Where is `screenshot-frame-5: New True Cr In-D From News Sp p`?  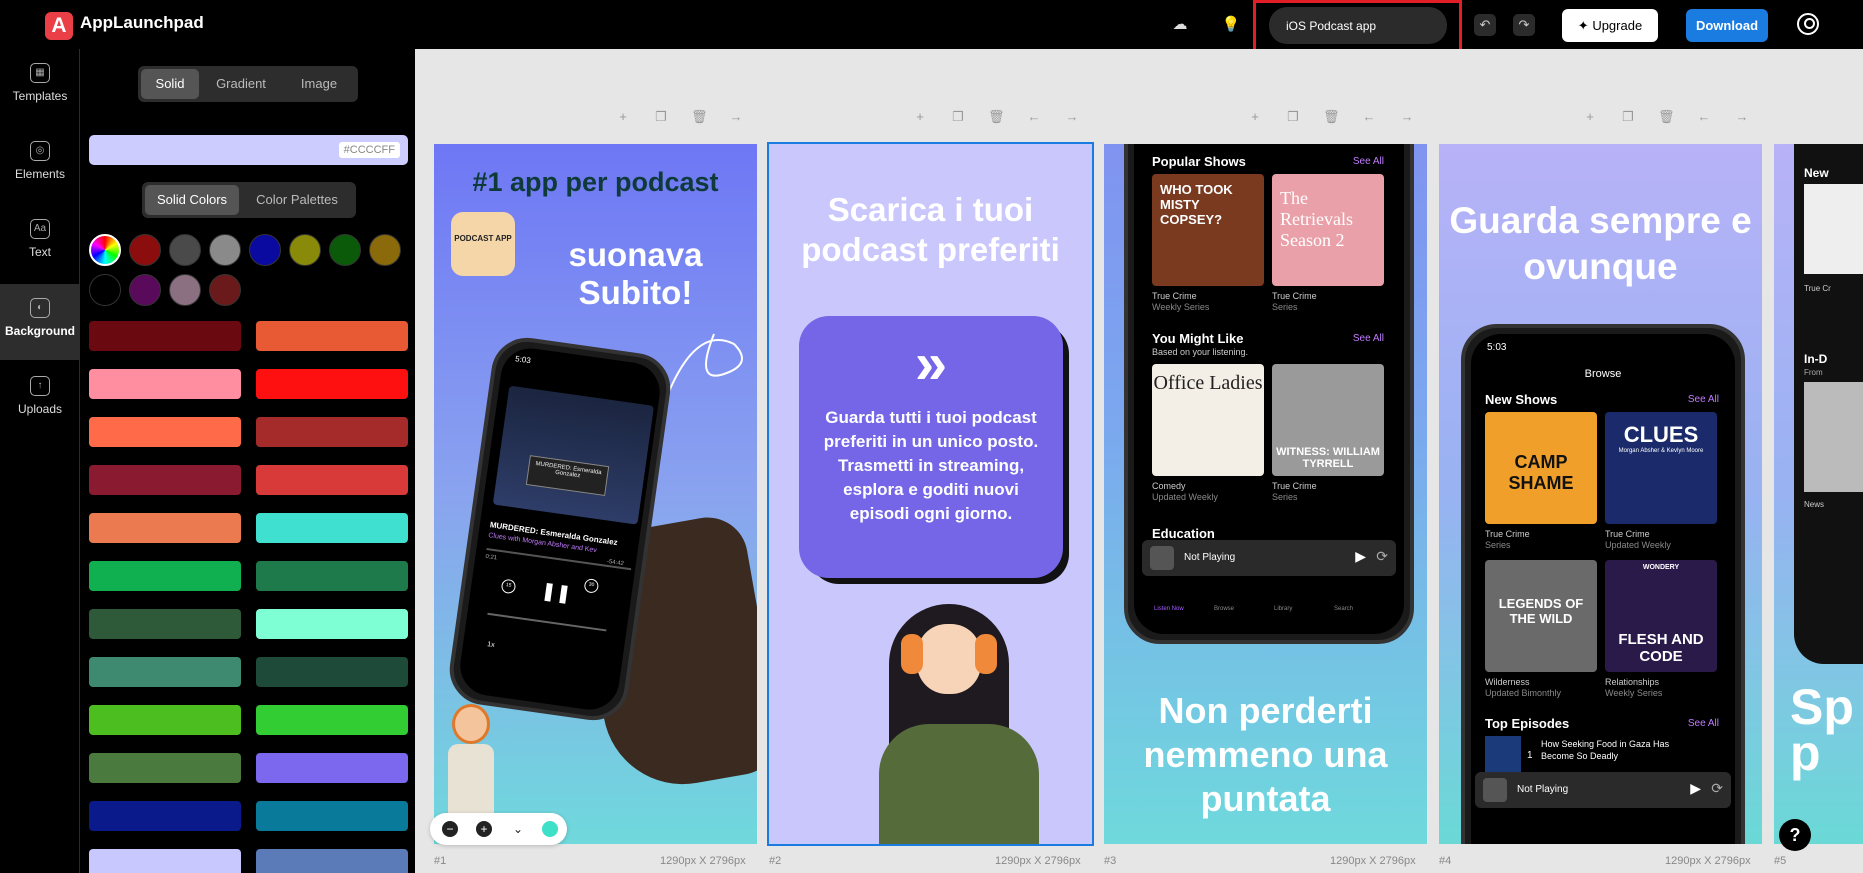
screenshot-frame-5: New True Cr In-D From News Sp p is located at coordinates (1818, 494).